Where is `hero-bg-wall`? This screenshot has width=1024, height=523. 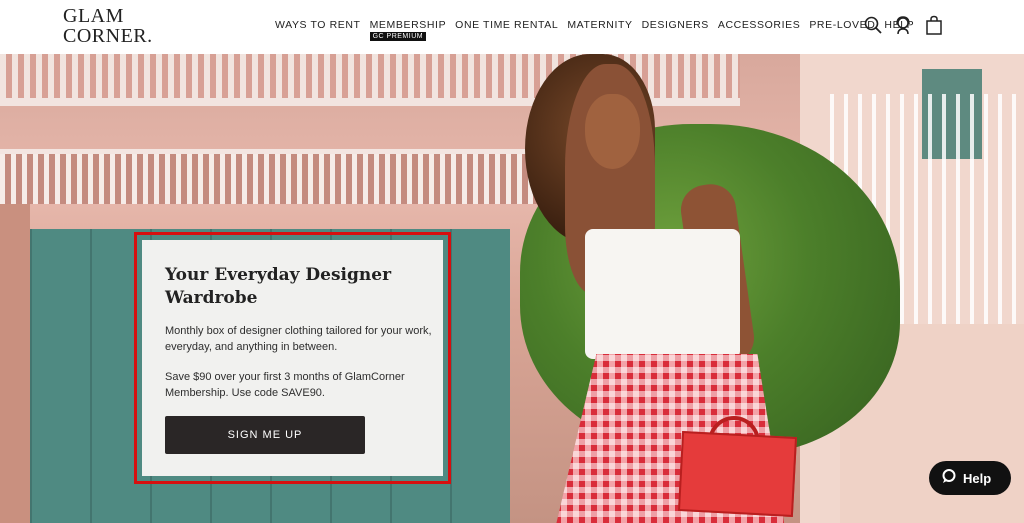 hero-bg-wall is located at coordinates (15, 363).